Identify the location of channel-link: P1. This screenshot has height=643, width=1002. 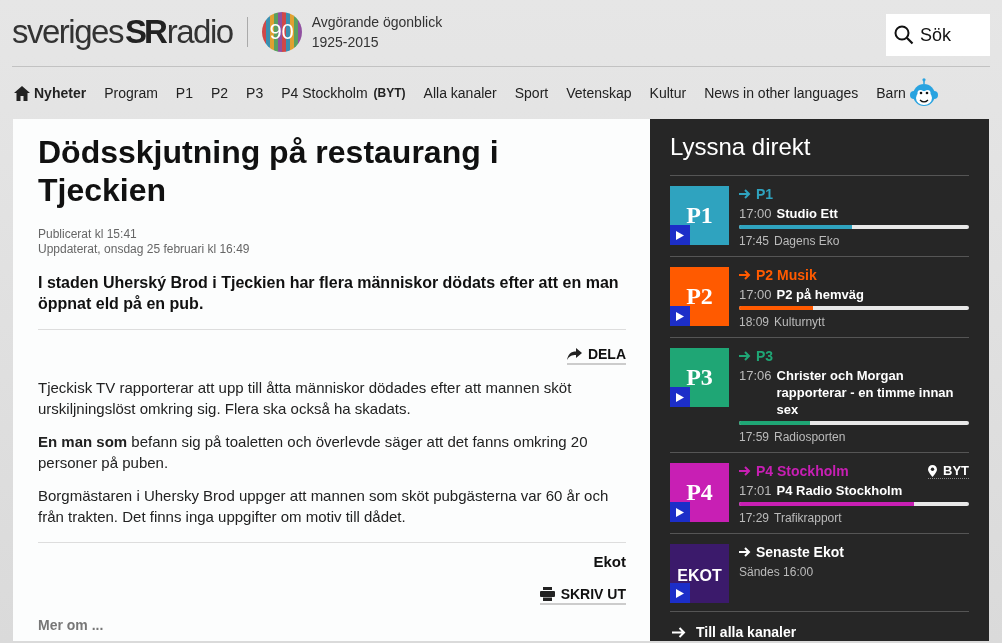
(756, 194).